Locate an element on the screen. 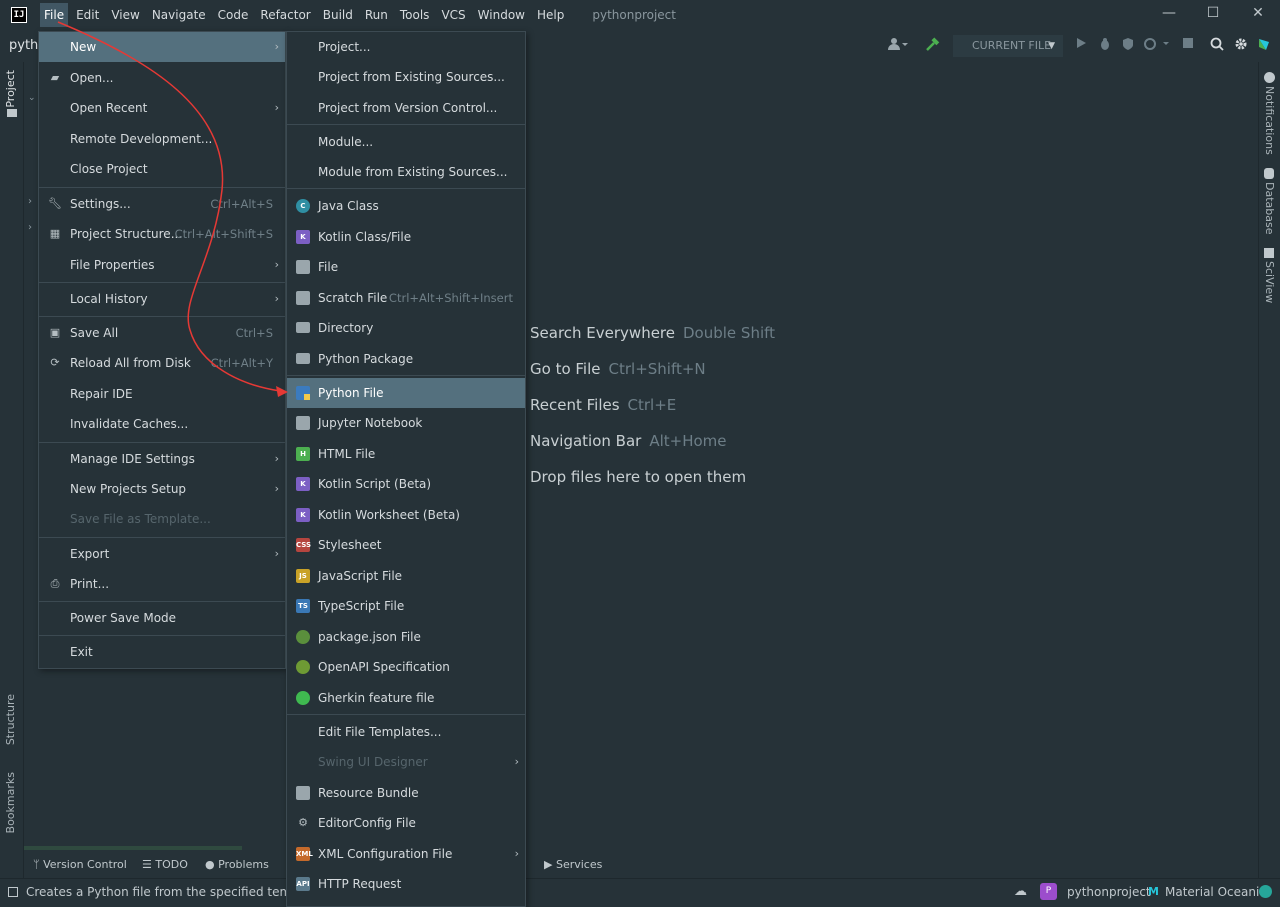 The width and height of the screenshot is (1280, 907). close-window-button: ✕ is located at coordinates (1258, 14).